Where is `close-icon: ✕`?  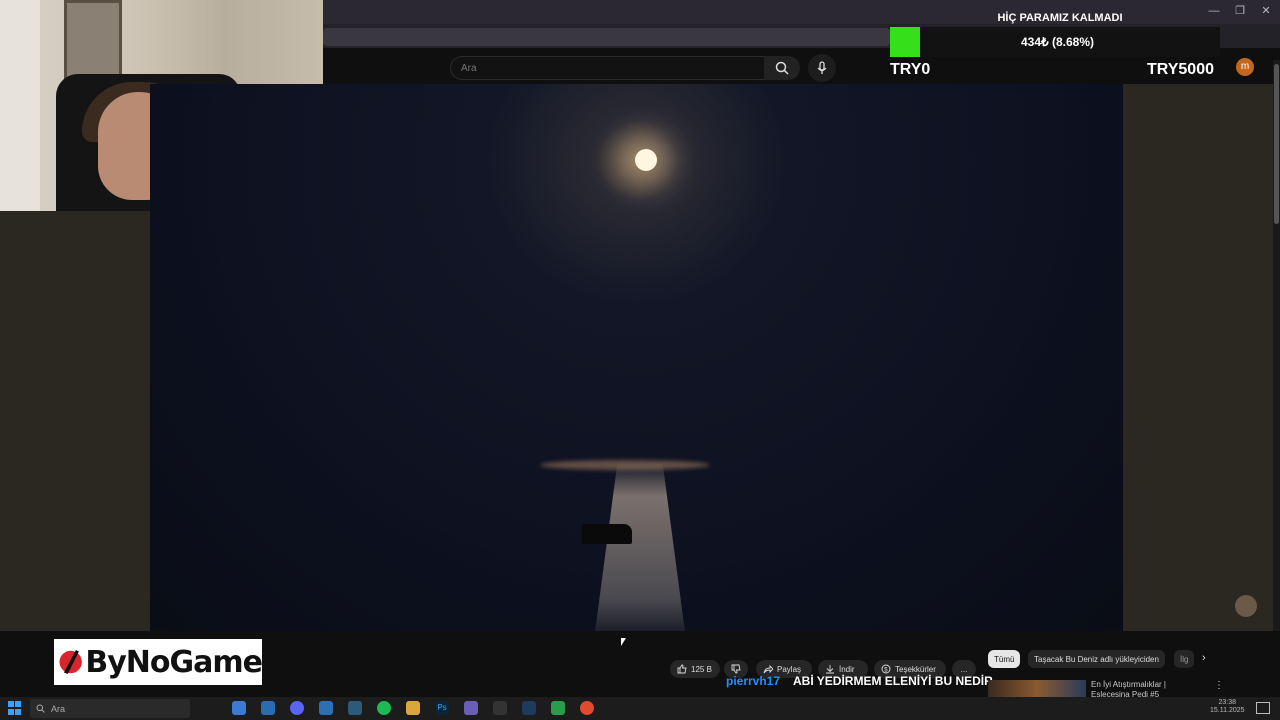 close-icon: ✕ is located at coordinates (1266, 11).